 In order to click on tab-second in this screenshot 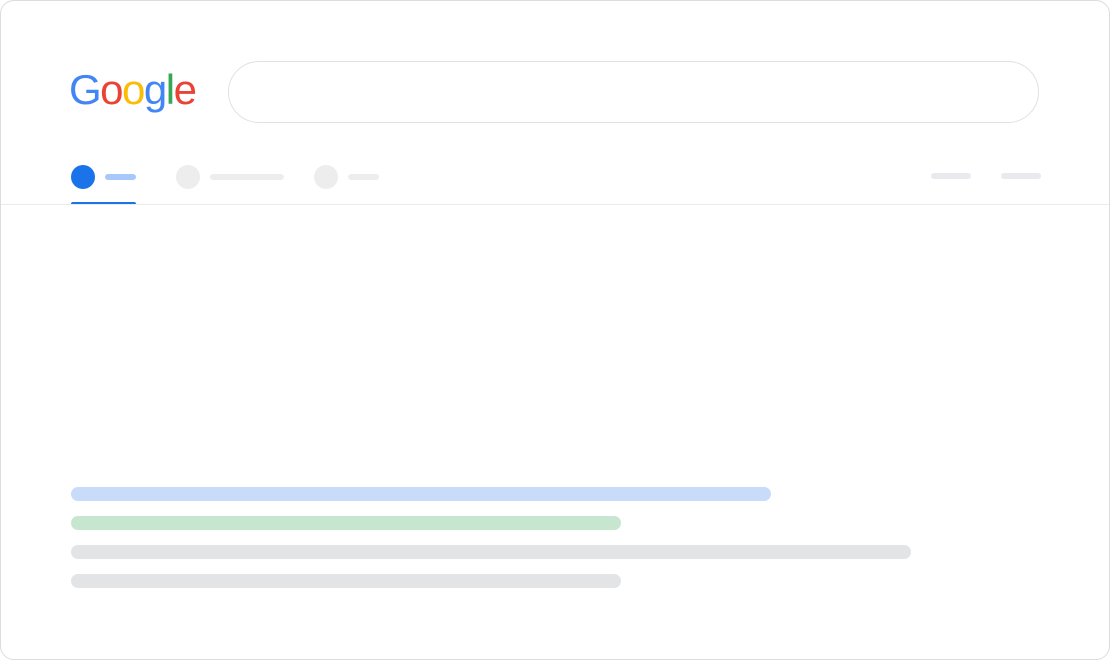, I will do `click(230, 185)`.